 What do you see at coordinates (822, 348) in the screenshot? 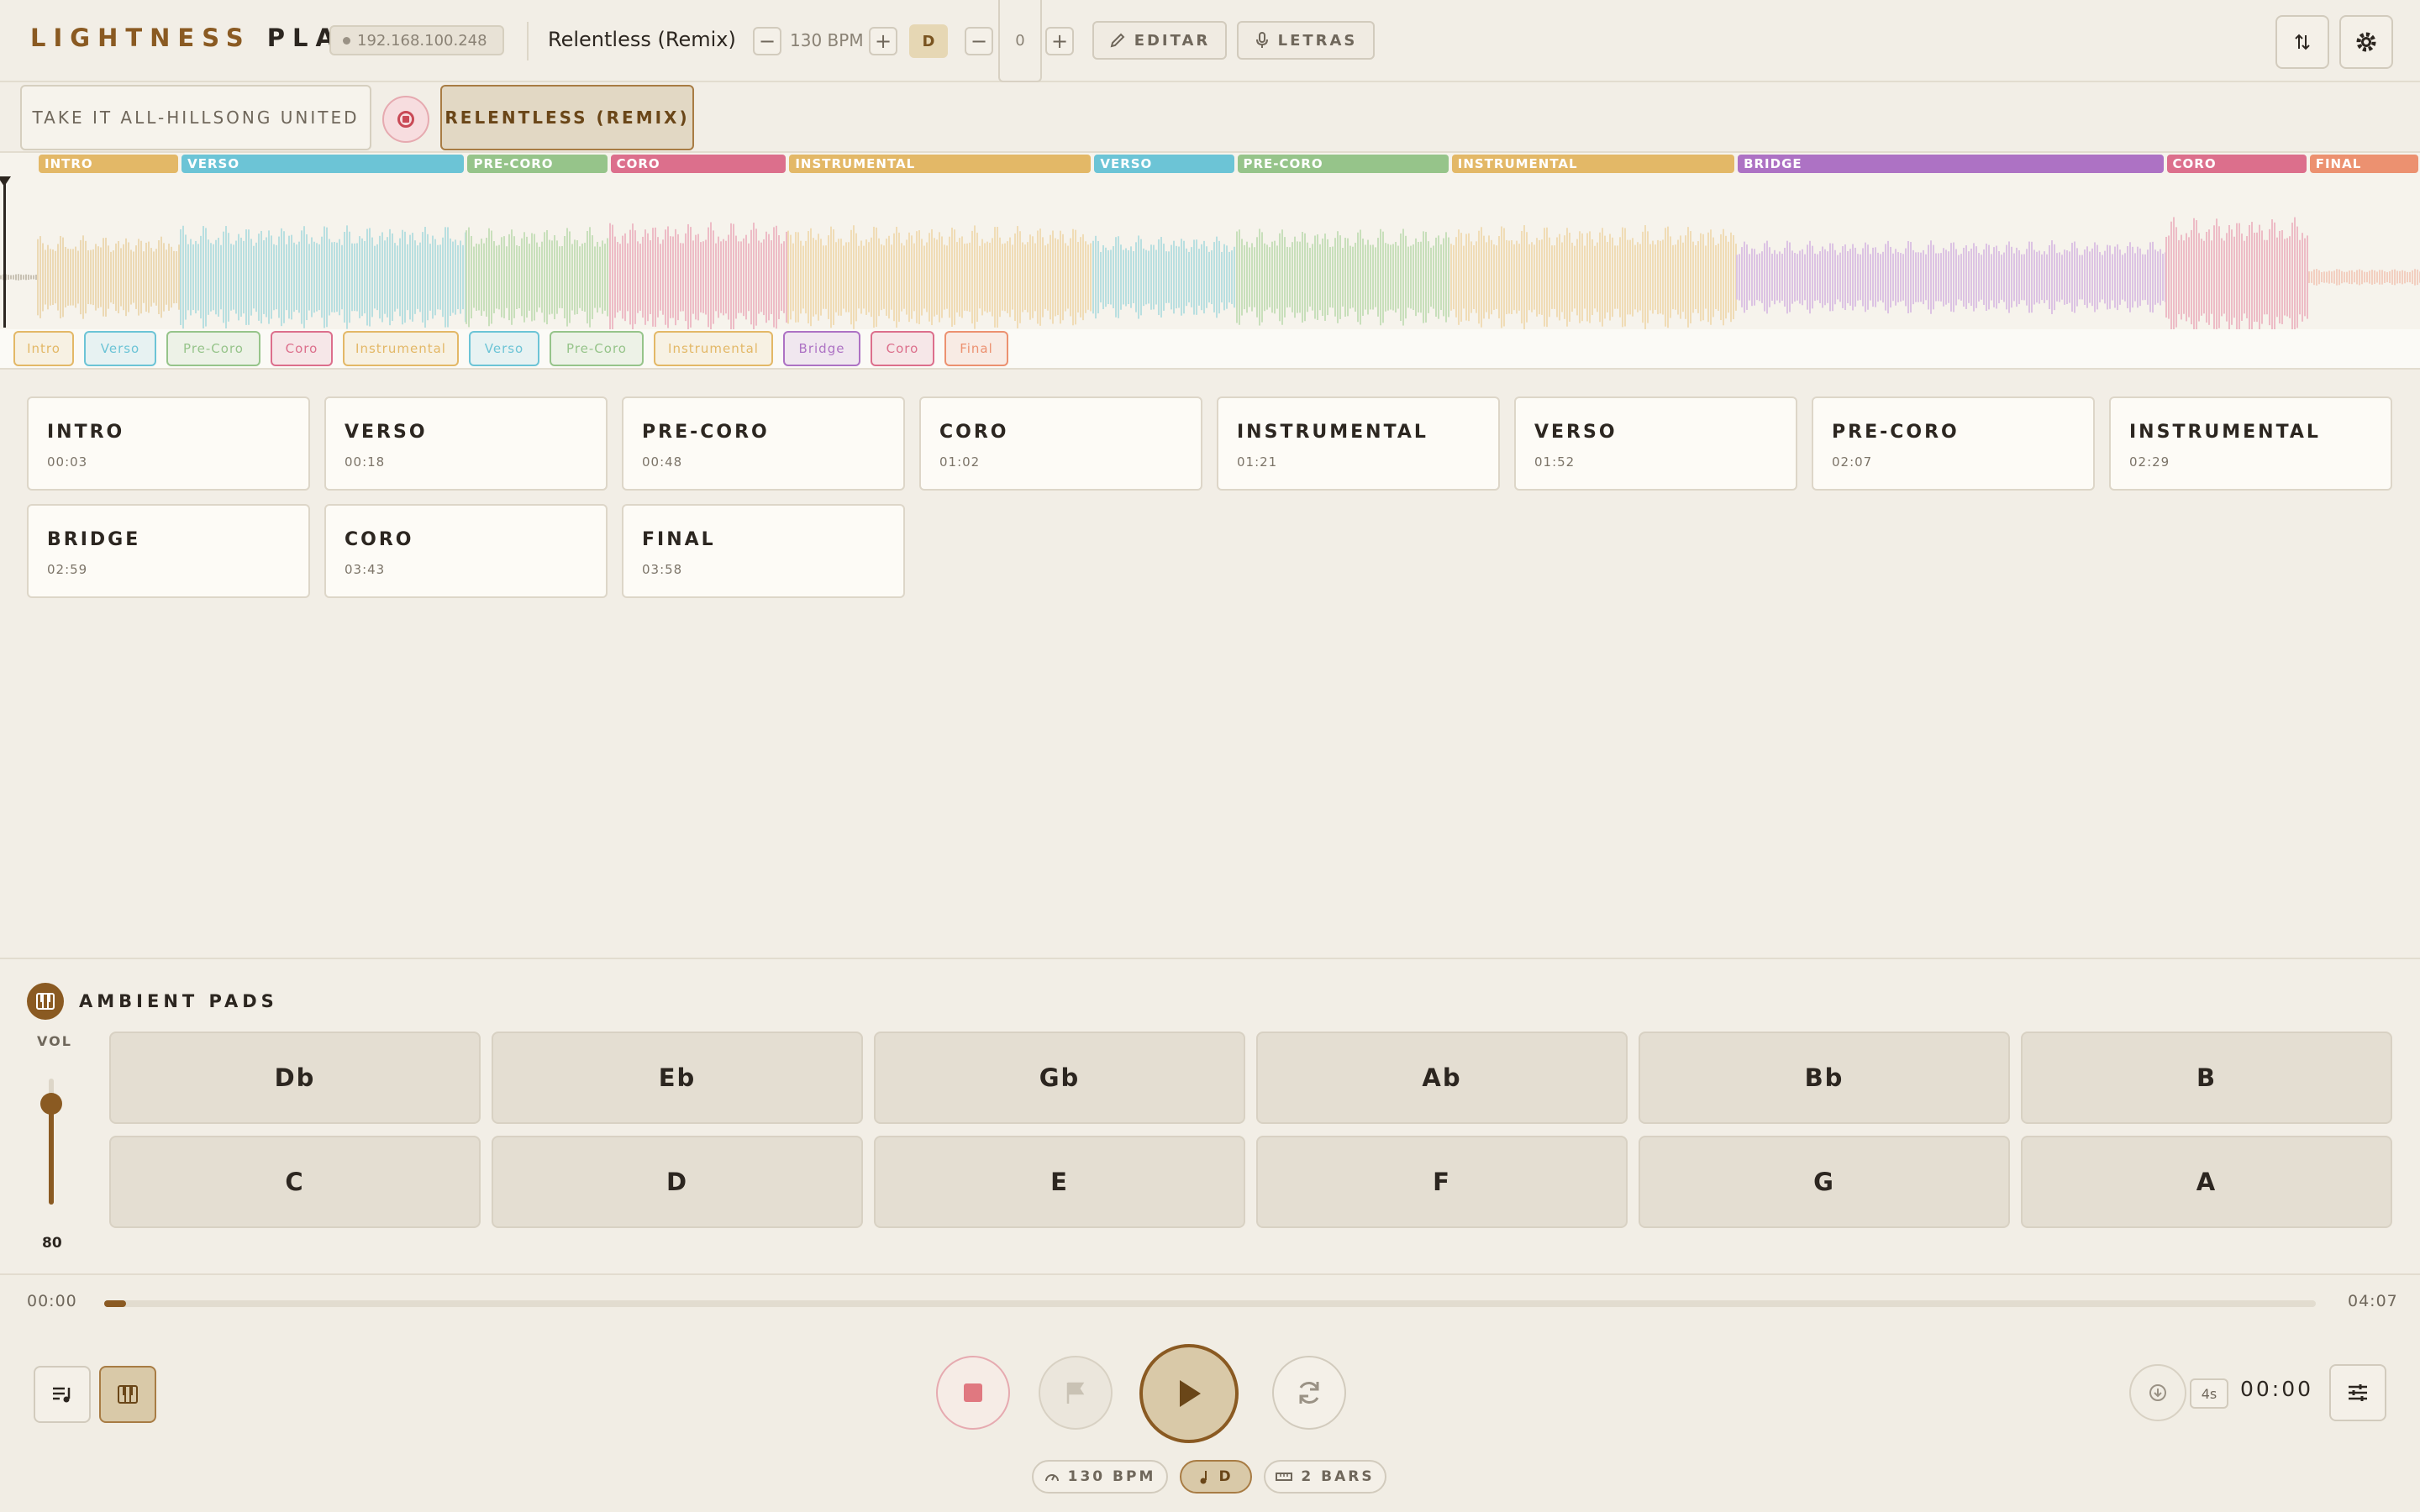
I see `section-chip: Bridge` at bounding box center [822, 348].